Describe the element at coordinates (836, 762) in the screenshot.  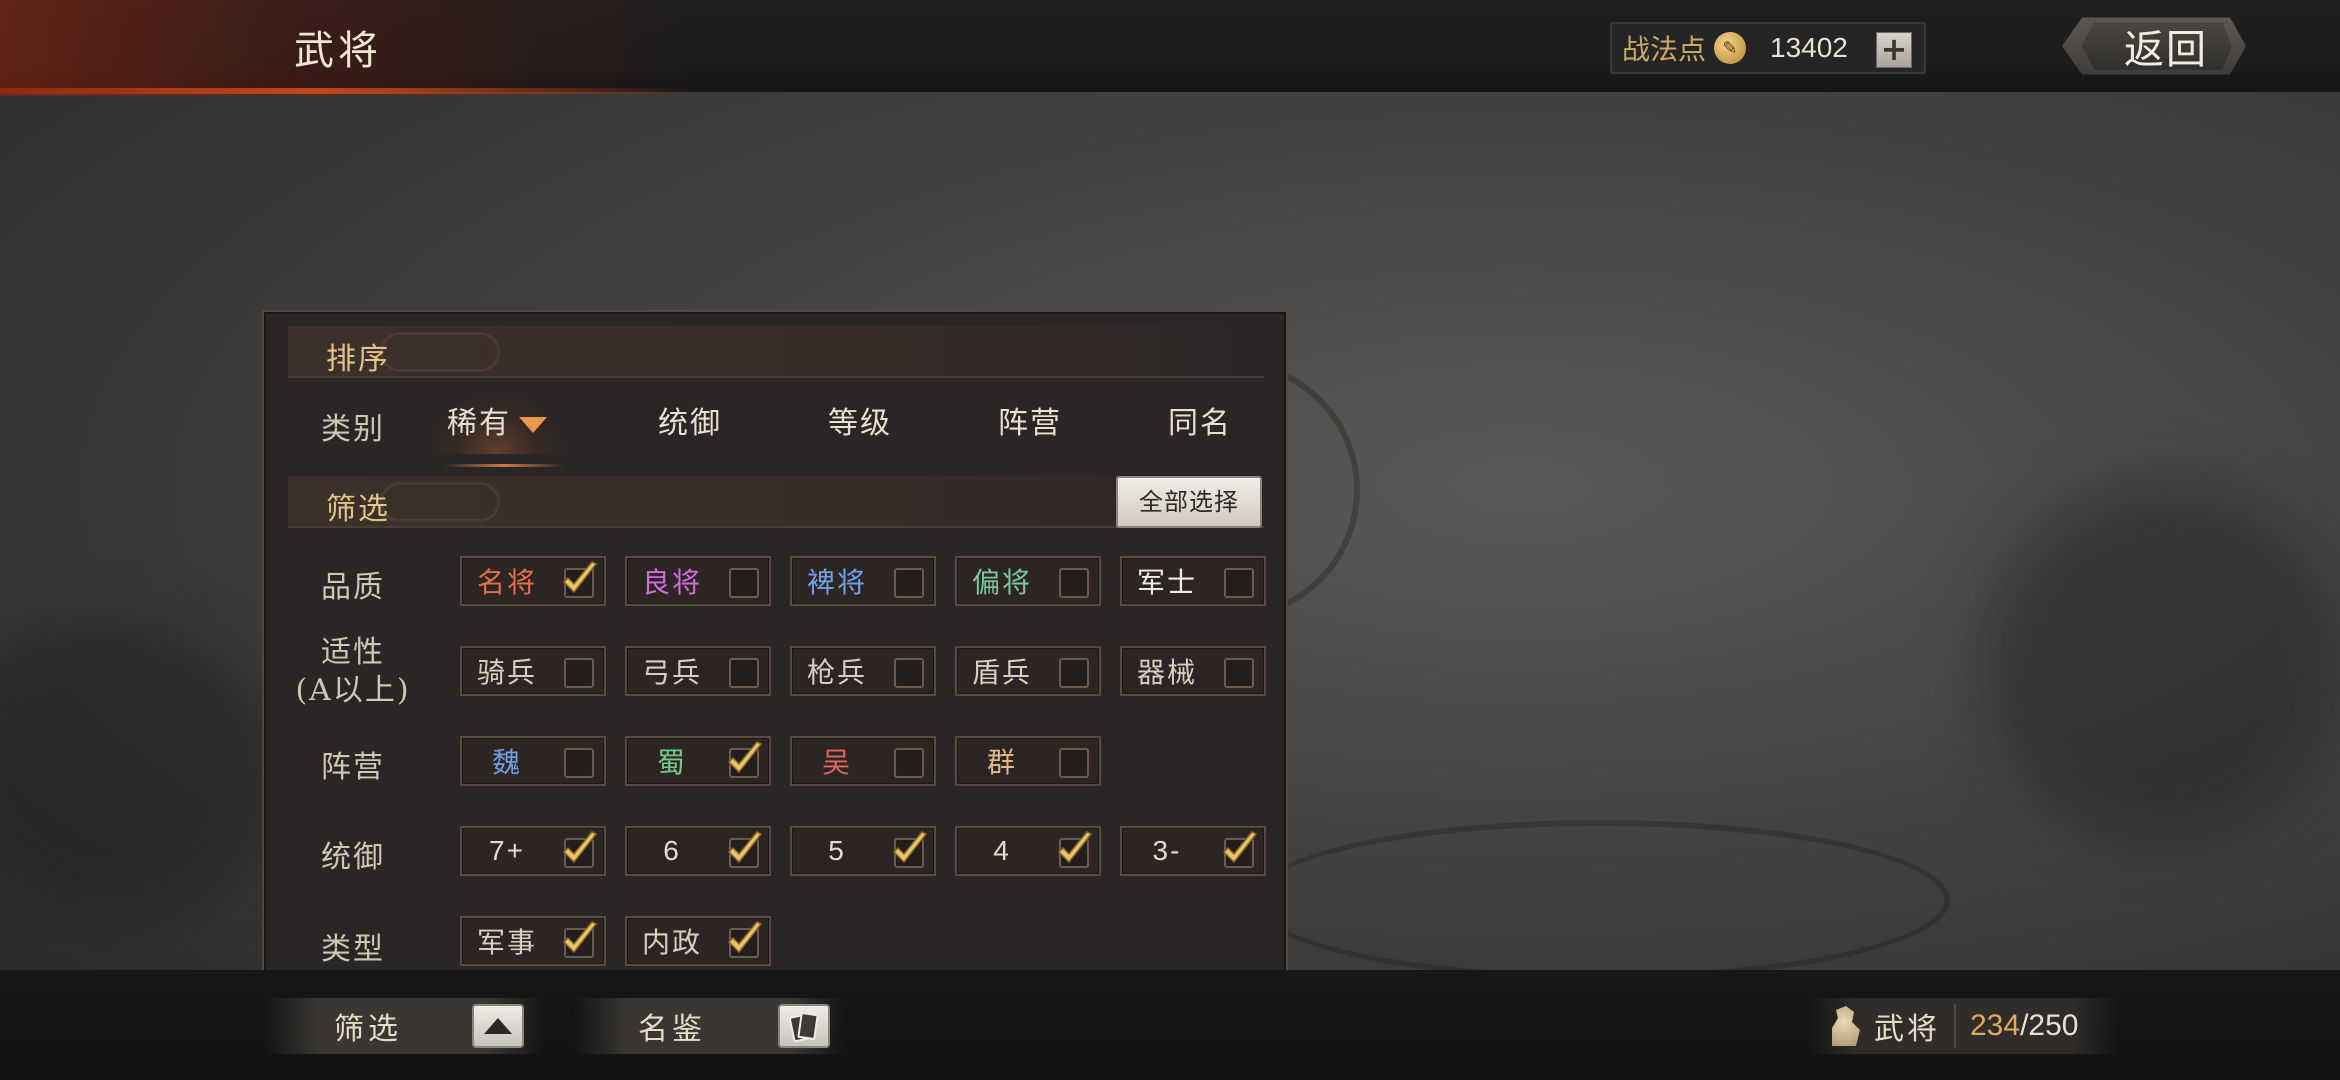
I see `filter-option-label: 吴` at that location.